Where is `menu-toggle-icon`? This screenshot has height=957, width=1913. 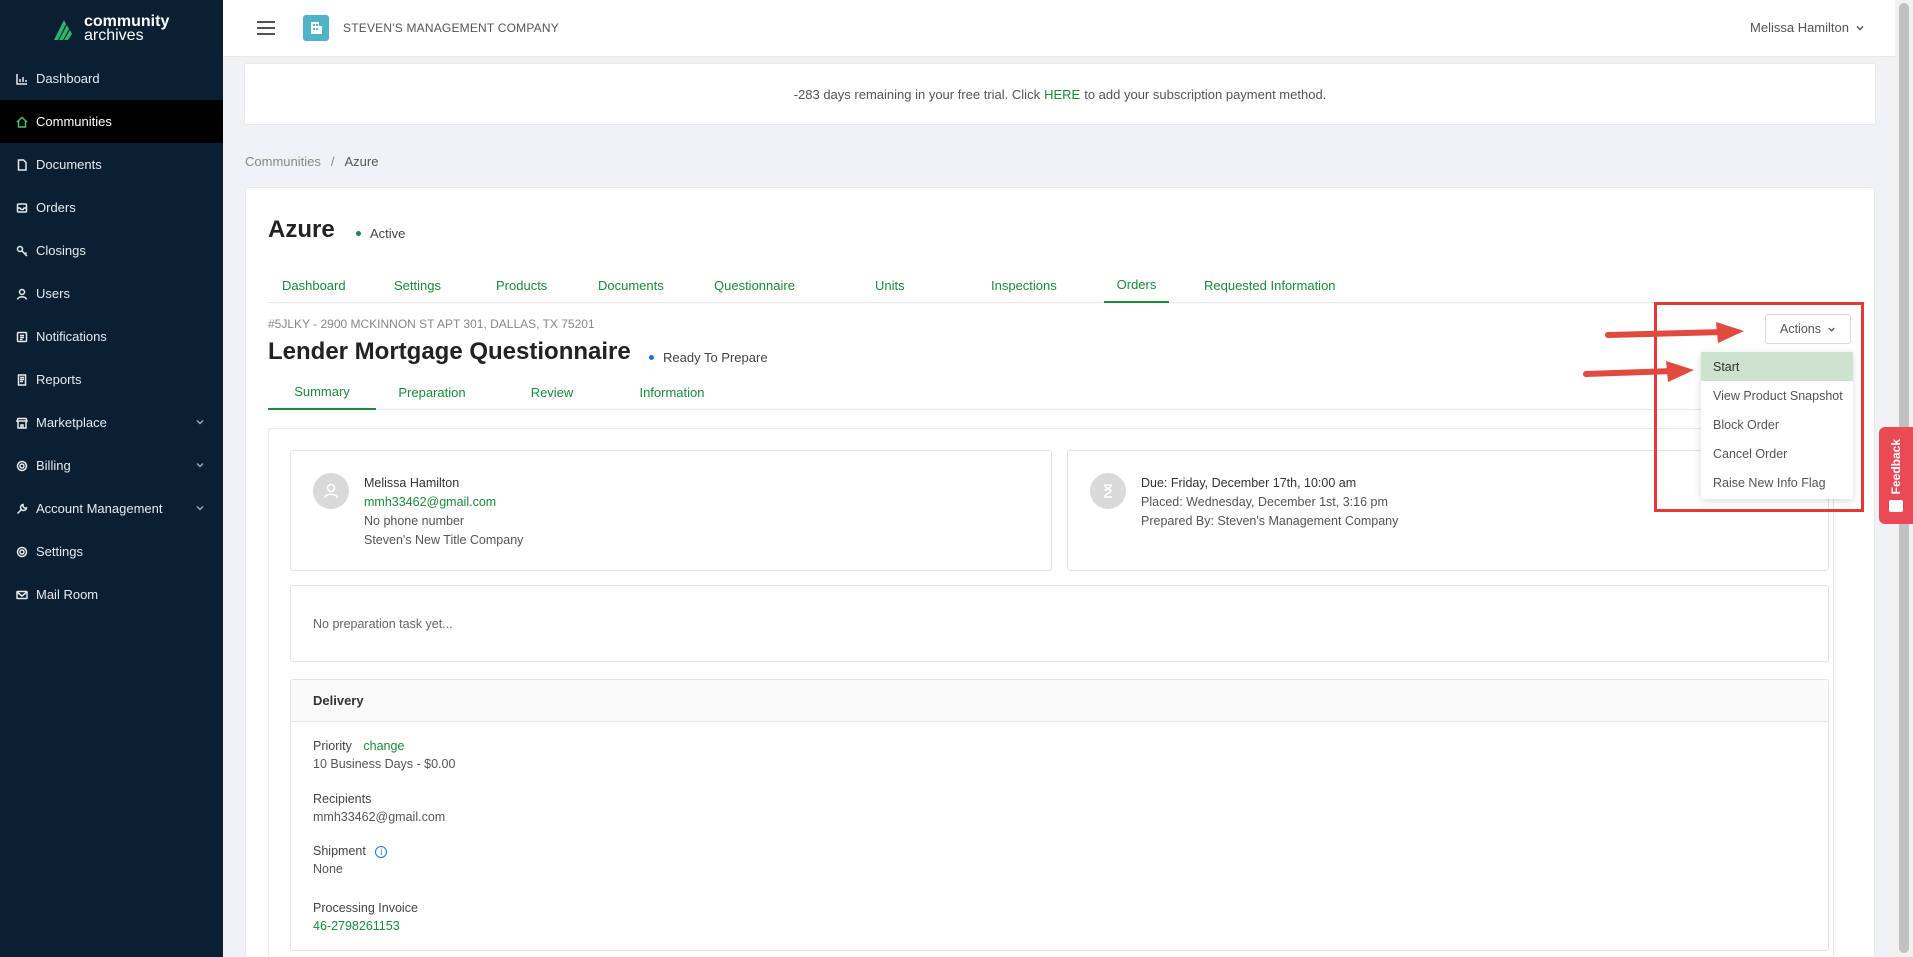 menu-toggle-icon is located at coordinates (266, 28).